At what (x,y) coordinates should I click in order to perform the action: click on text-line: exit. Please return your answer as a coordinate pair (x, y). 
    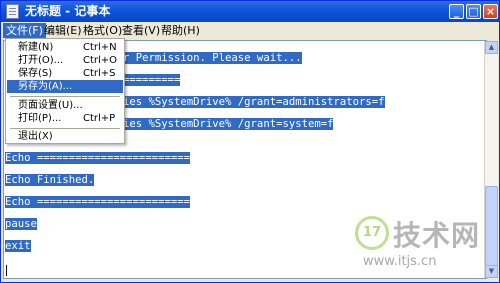
    Looking at the image, I should click on (18, 246).